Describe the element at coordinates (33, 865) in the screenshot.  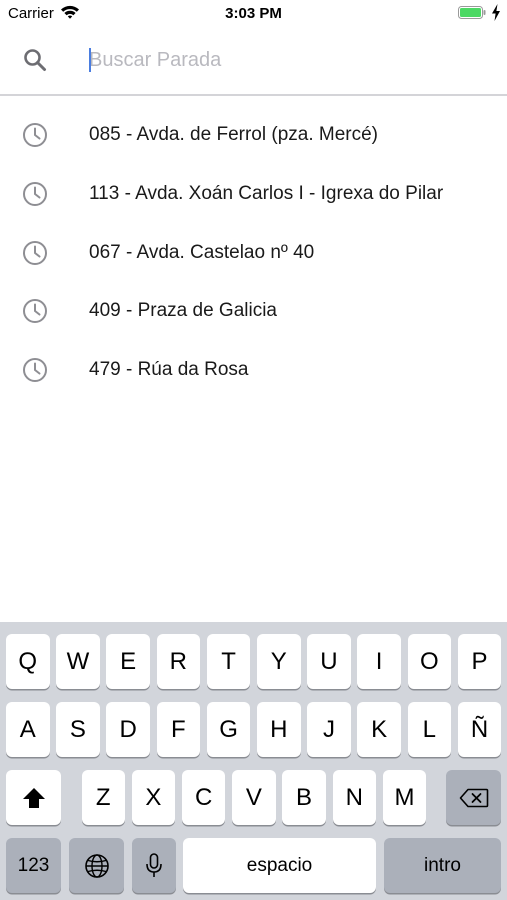
I see `numbers-key: 123` at that location.